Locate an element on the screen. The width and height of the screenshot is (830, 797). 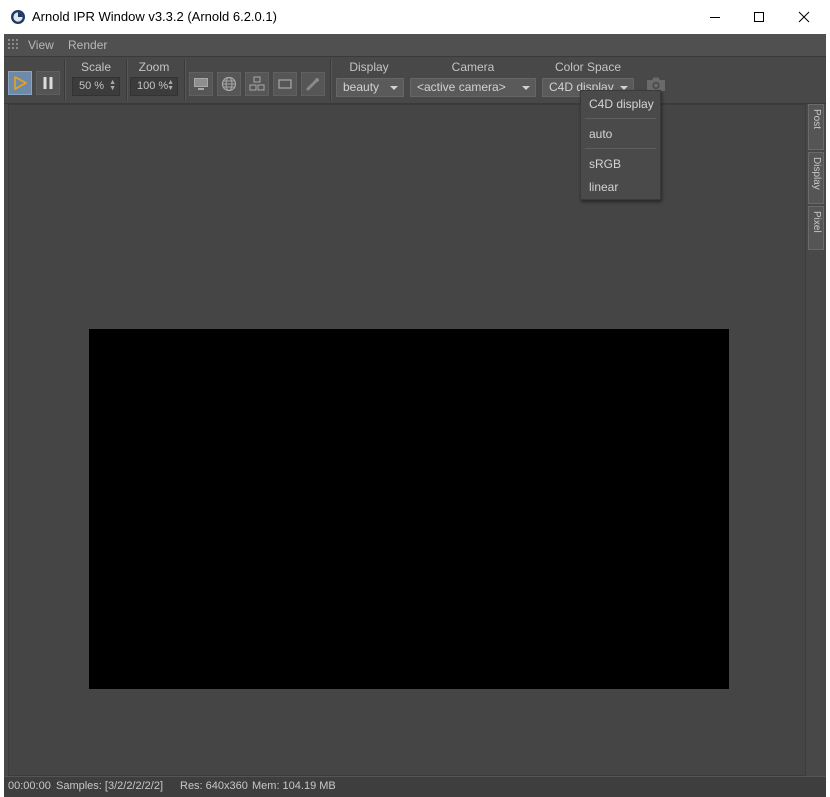
rectangle-icon is located at coordinates (285, 84).